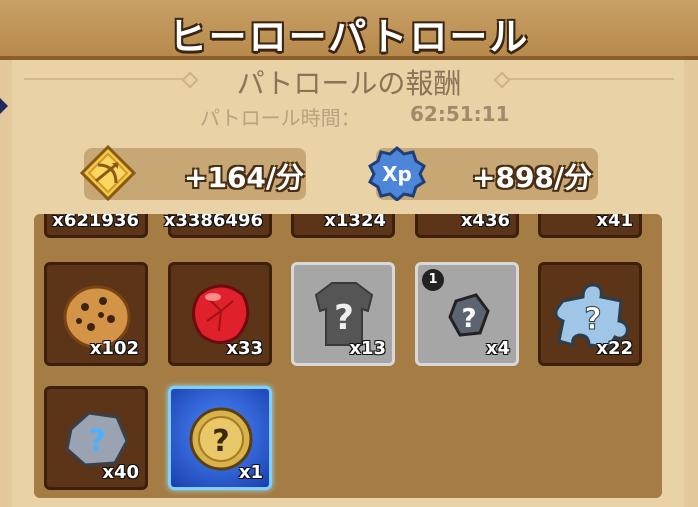 The image size is (698, 507). I want to click on item-slot-mystery-stone: ? x40, so click(96, 438).